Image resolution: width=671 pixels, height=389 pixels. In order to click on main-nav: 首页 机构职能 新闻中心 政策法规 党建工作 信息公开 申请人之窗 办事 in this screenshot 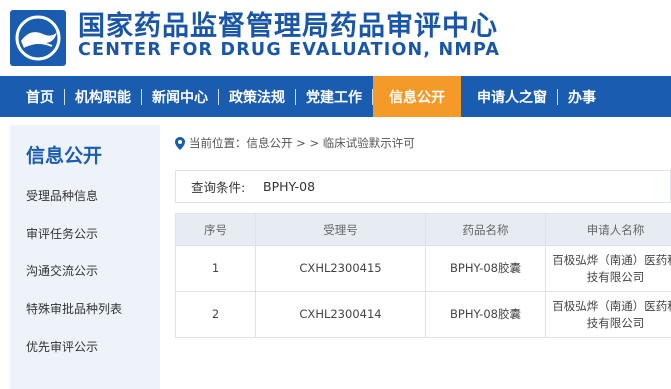, I will do `click(335, 96)`.